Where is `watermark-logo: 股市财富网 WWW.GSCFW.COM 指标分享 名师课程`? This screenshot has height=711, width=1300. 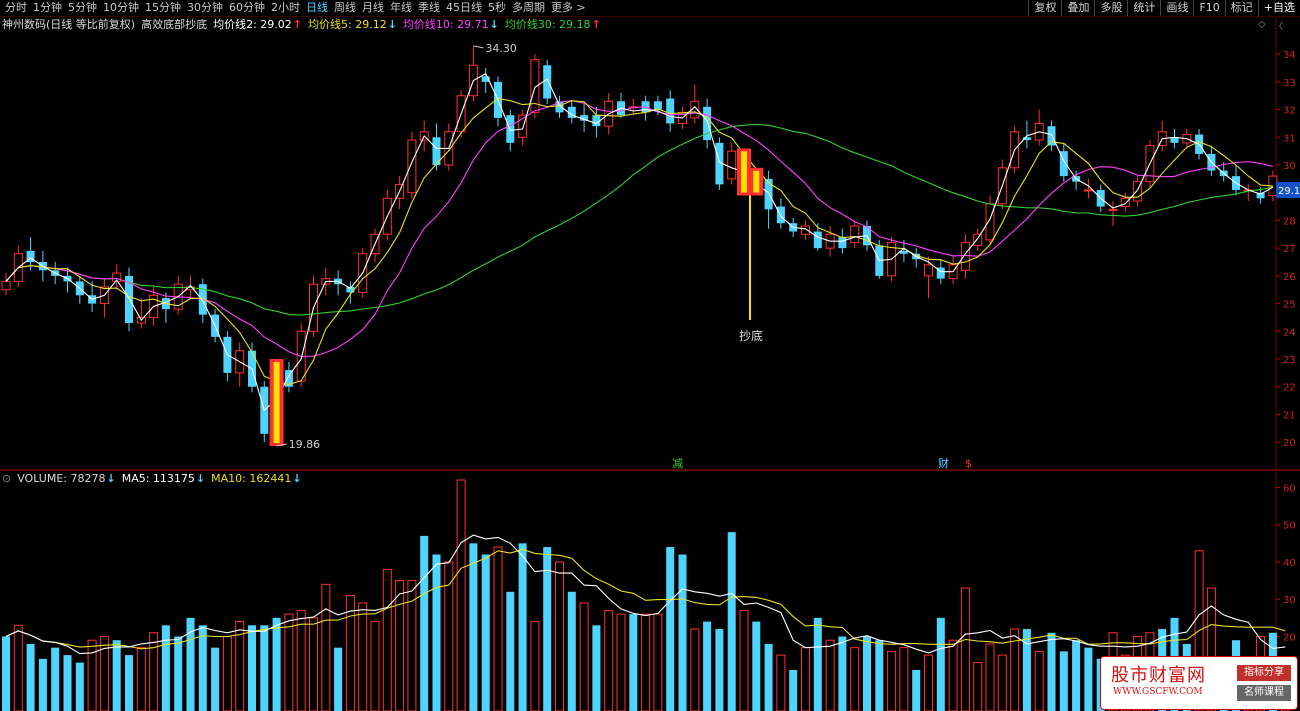
watermark-logo: 股市财富网 WWW.GSCFW.COM 指标分享 名师课程 is located at coordinates (1199, 683).